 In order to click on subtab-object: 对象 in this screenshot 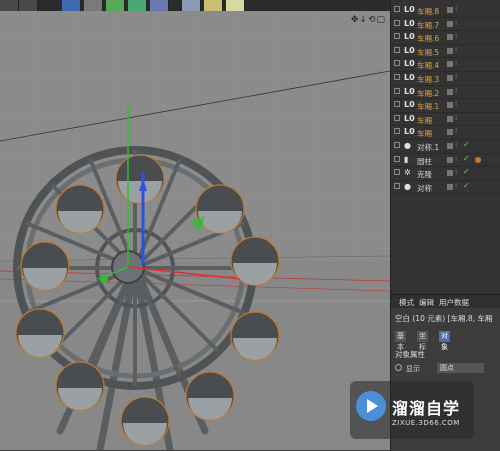, I will do `click(444, 341)`.